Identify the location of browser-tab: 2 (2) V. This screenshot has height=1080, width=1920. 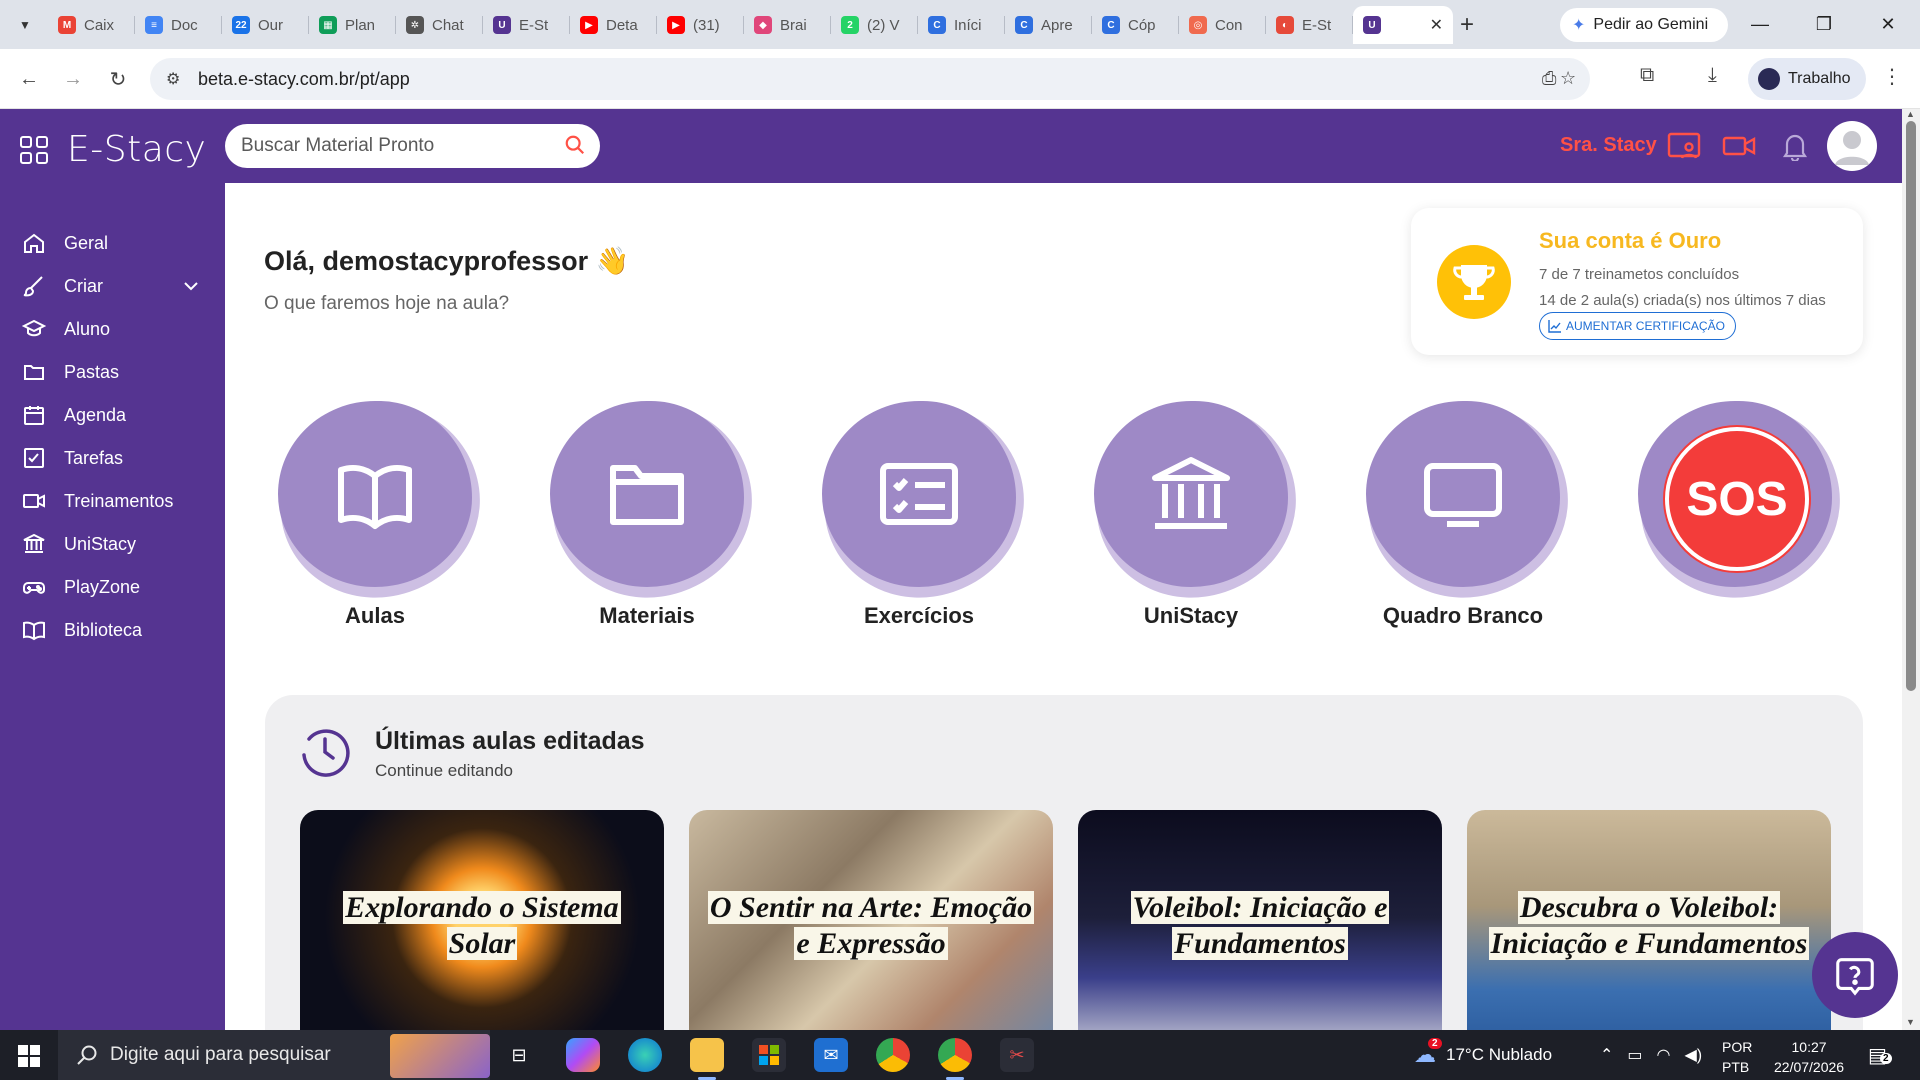
(874, 25).